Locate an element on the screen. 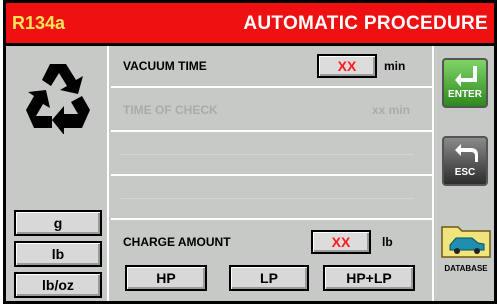  header-bar: R134a AUTOMATIC PROCEDURE is located at coordinates (250, 24).